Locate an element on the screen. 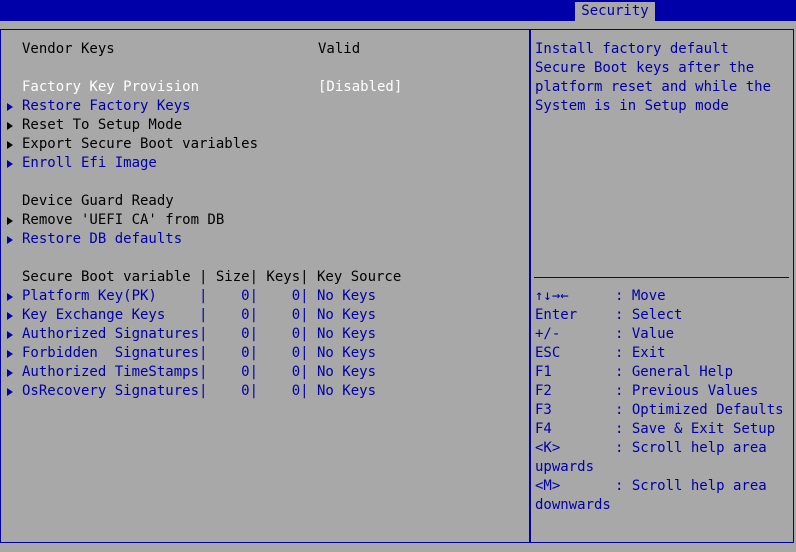  table-row: Forbidden Signatures| 0| 0| No Keys is located at coordinates (199, 353).